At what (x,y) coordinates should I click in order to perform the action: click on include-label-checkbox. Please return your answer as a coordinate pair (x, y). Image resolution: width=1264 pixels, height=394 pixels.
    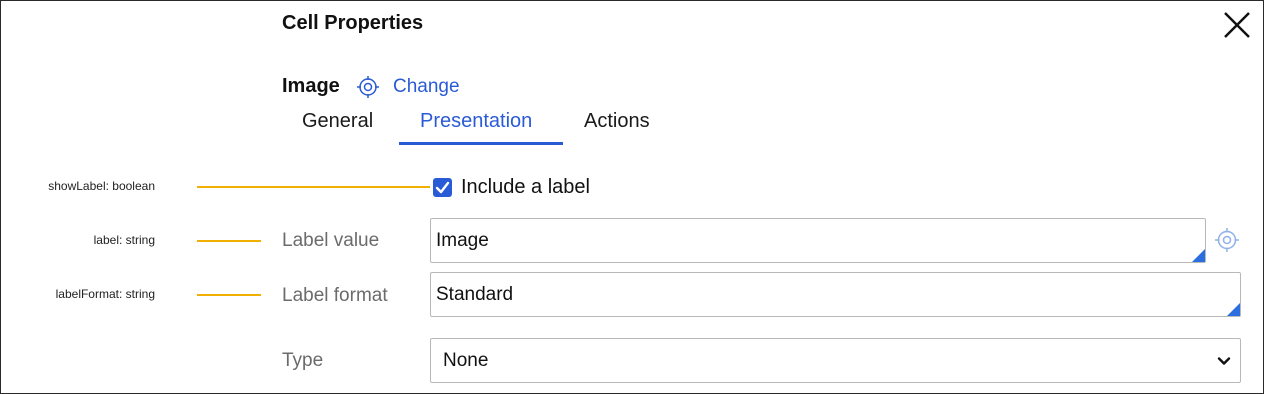
    Looking at the image, I should click on (442, 187).